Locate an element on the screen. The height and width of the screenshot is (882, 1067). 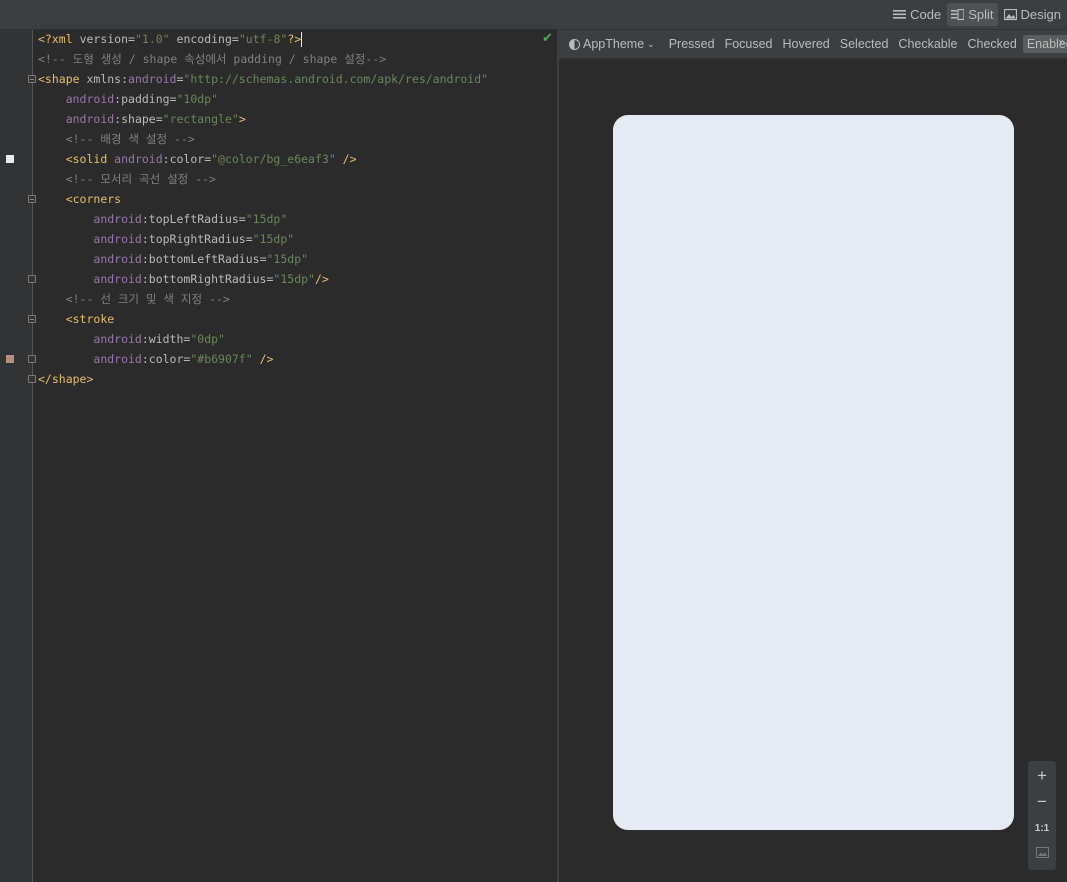
chevron-down-icon: ⌄ is located at coordinates (651, 43).